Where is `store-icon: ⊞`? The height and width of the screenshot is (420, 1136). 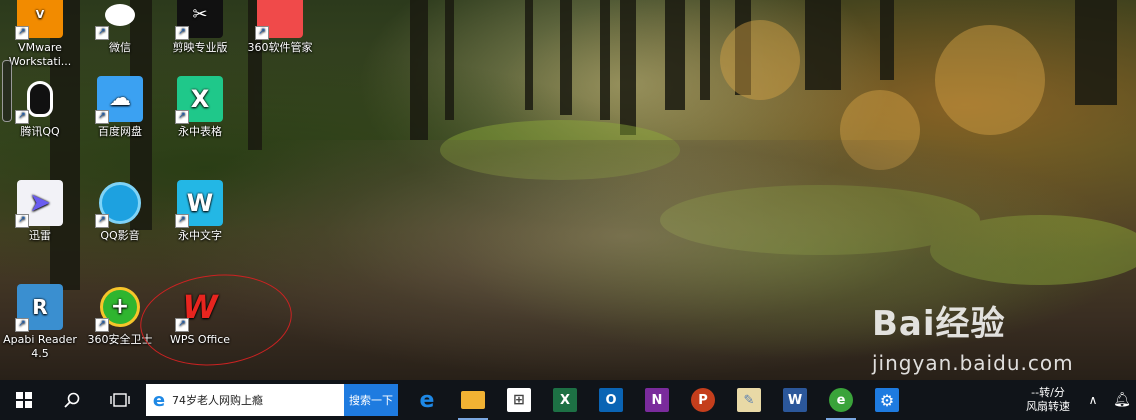
store-icon: ⊞ is located at coordinates (519, 400).